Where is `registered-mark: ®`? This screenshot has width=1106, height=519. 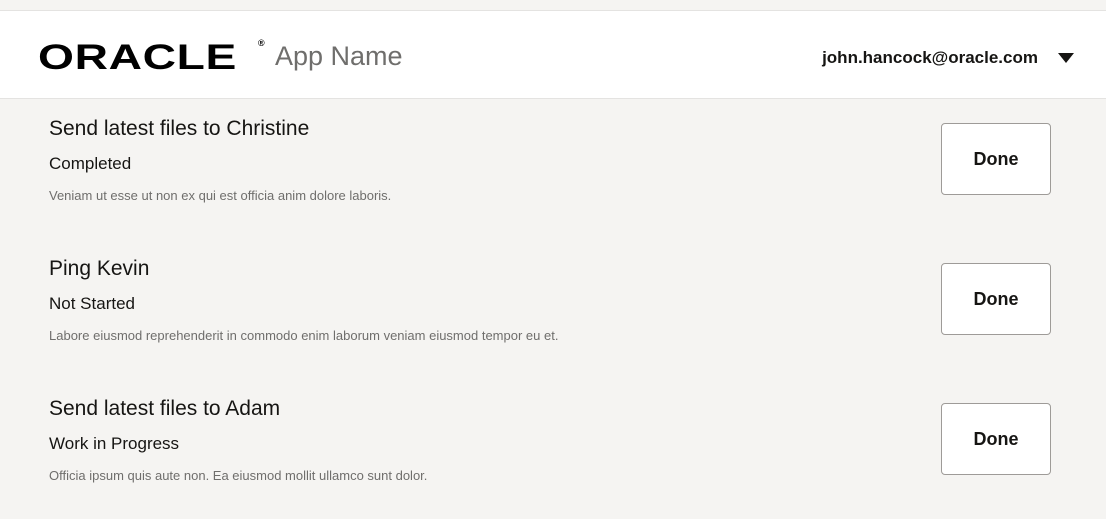
registered-mark: ® is located at coordinates (261, 43).